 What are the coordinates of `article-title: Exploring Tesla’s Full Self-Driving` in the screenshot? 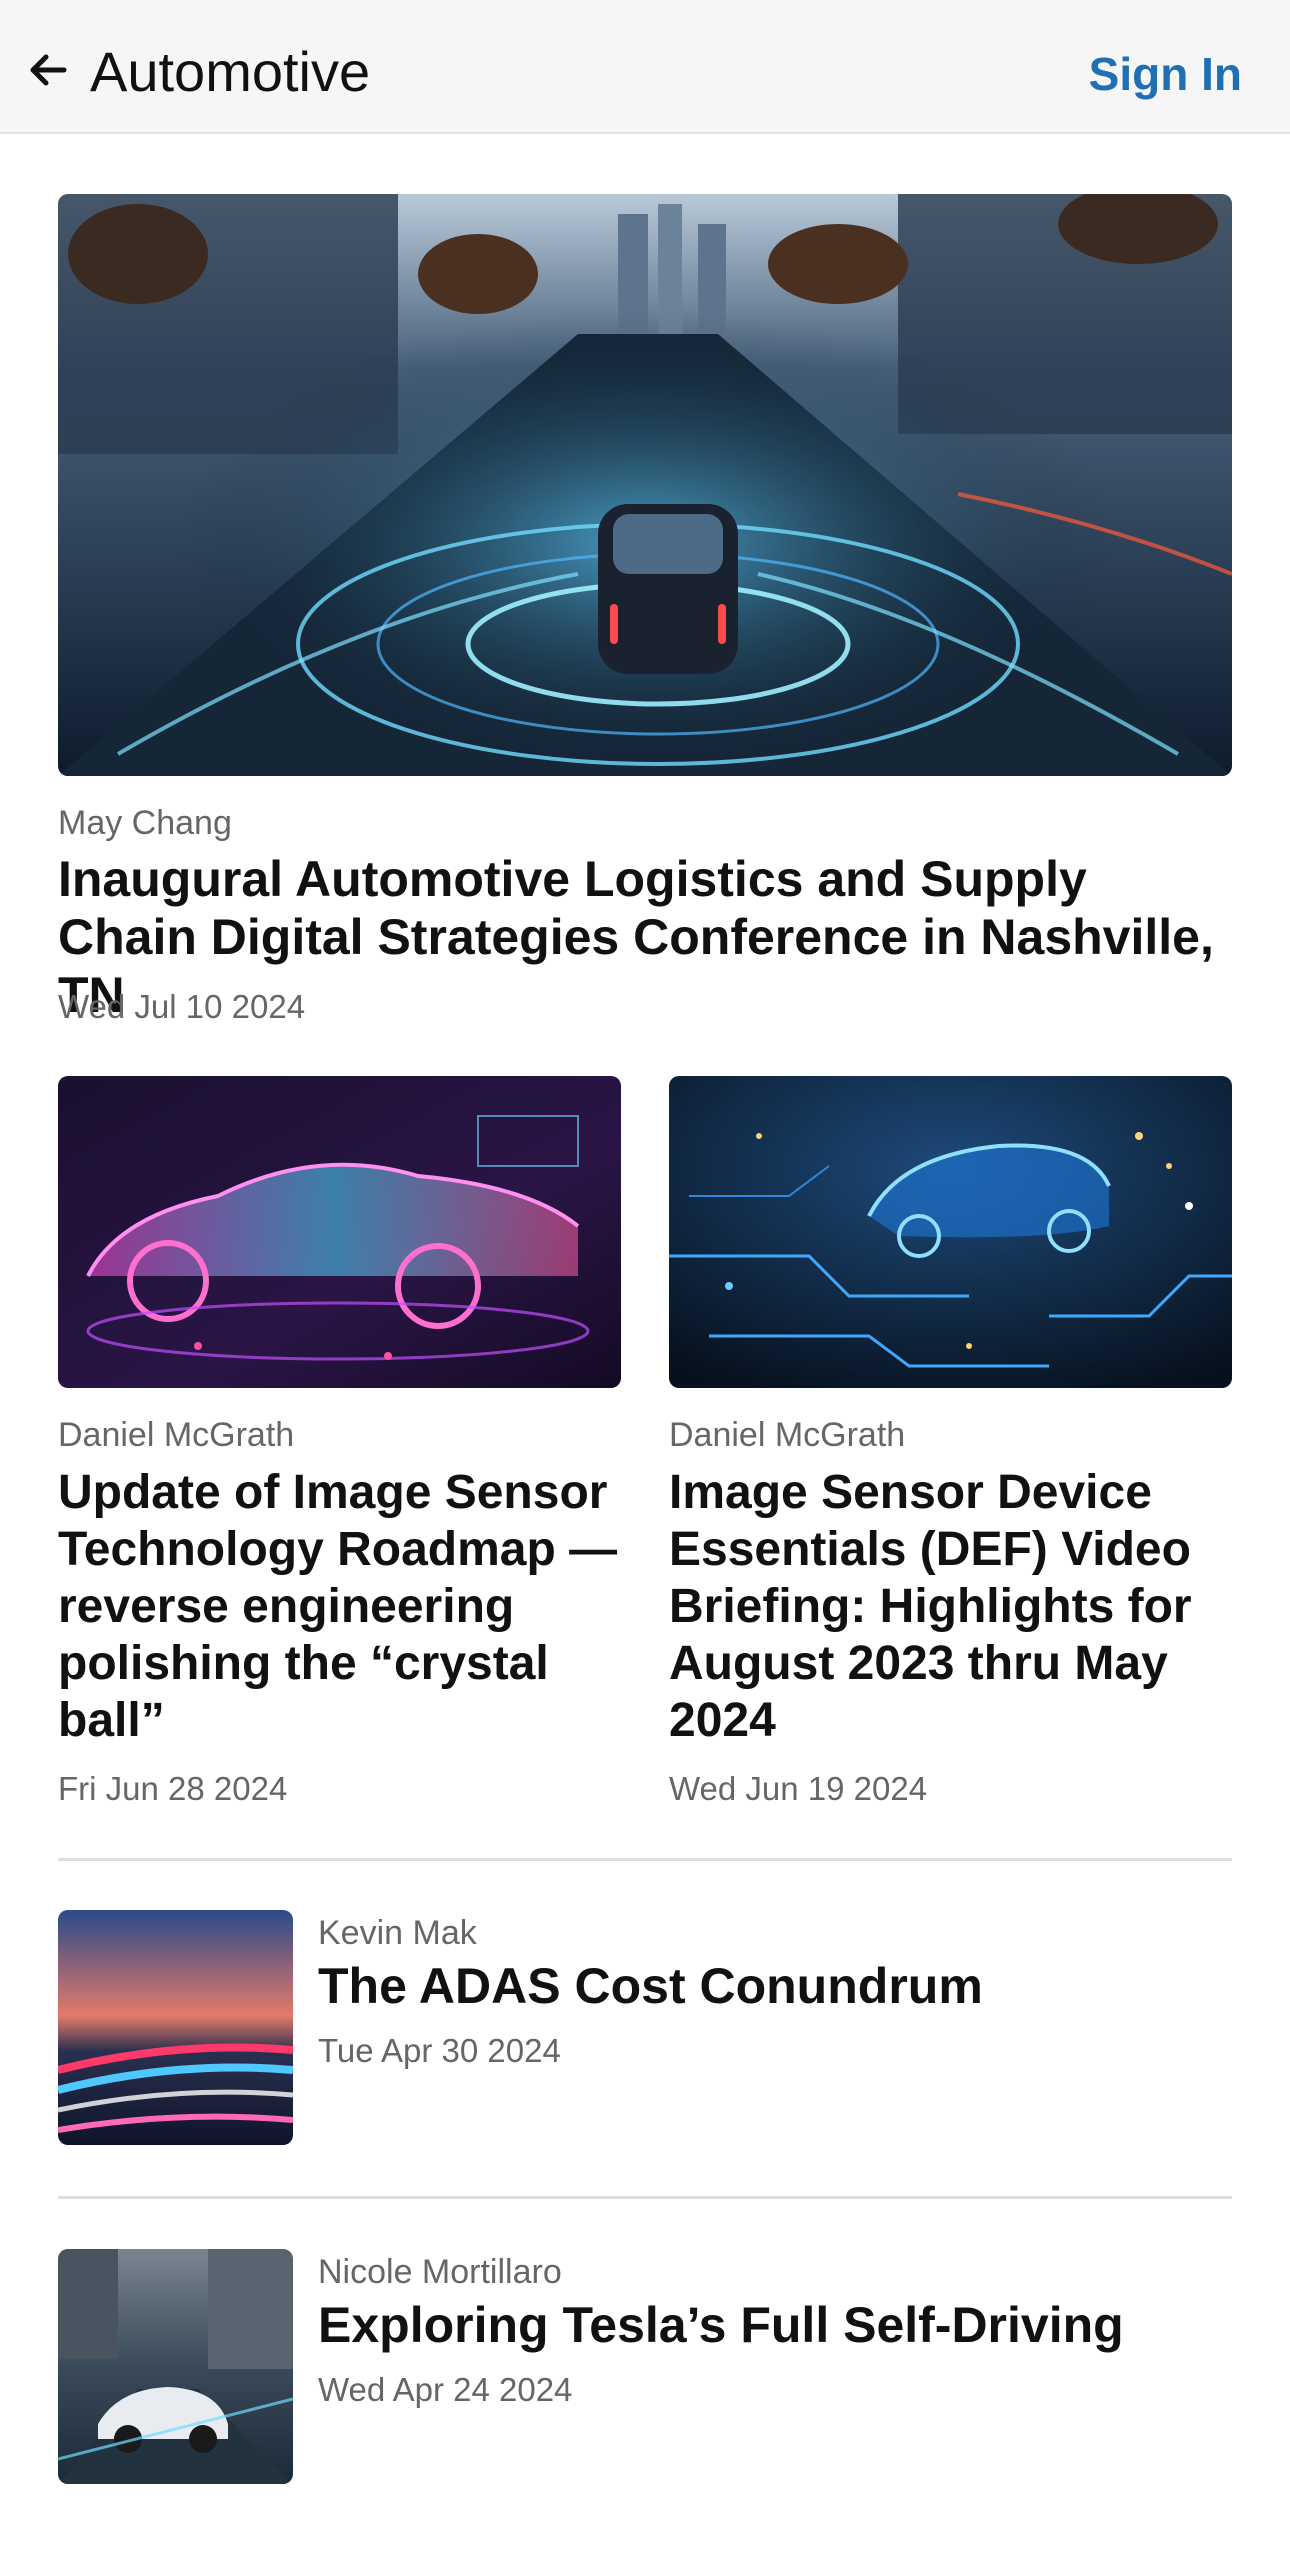 It's located at (775, 2325).